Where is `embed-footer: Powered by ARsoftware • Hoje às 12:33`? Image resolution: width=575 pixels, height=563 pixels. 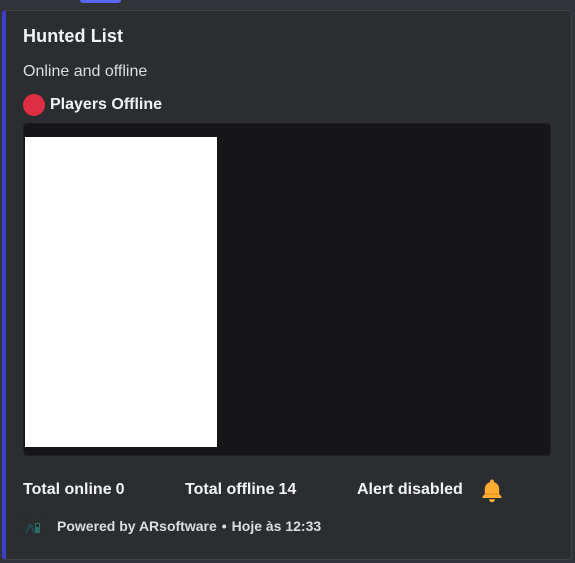 embed-footer: Powered by ARsoftware • Hoje às 12:33 is located at coordinates (172, 526).